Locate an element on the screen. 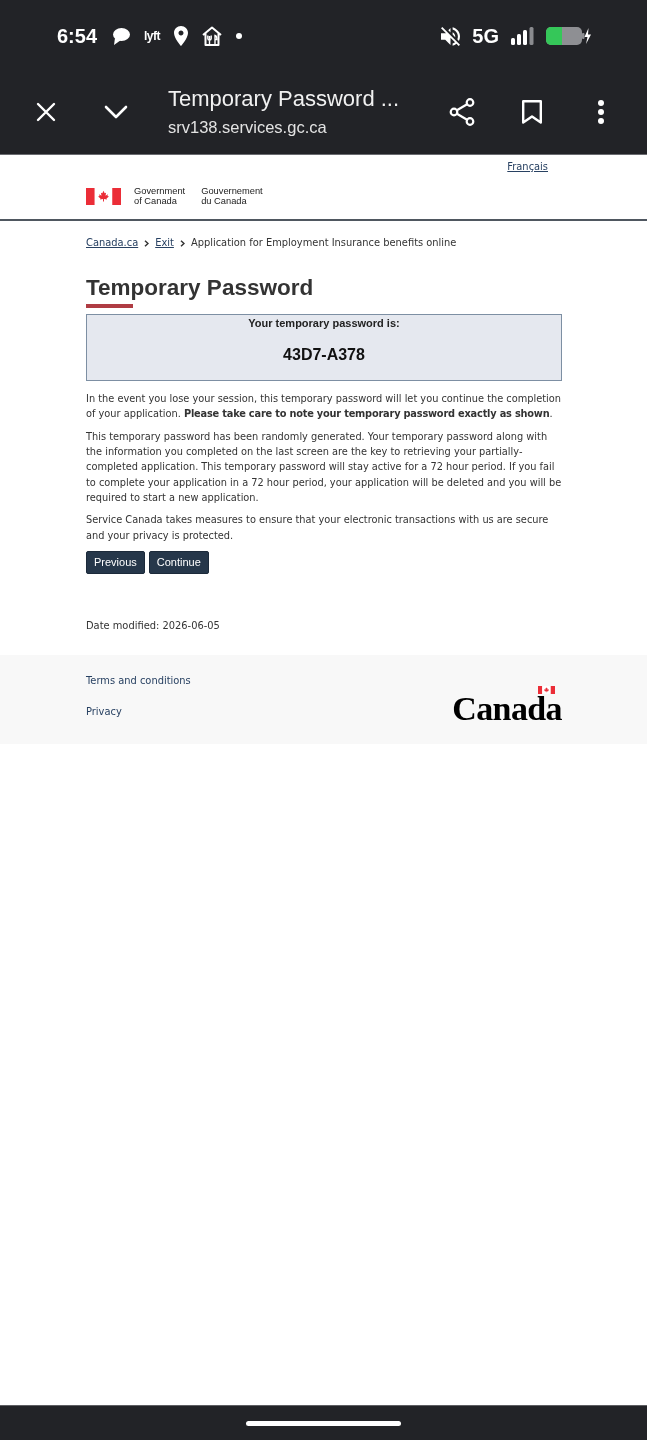 The width and height of the screenshot is (647, 1440). language-link: Français is located at coordinates (527, 167).